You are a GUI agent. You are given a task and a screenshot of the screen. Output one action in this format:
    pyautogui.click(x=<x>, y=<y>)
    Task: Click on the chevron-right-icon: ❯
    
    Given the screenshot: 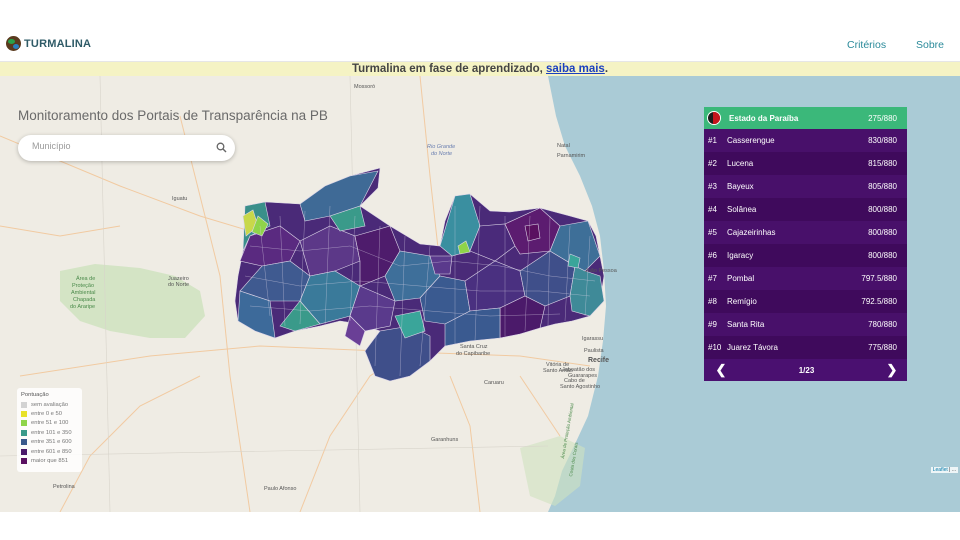 What is the action you would take?
    pyautogui.click(x=892, y=370)
    